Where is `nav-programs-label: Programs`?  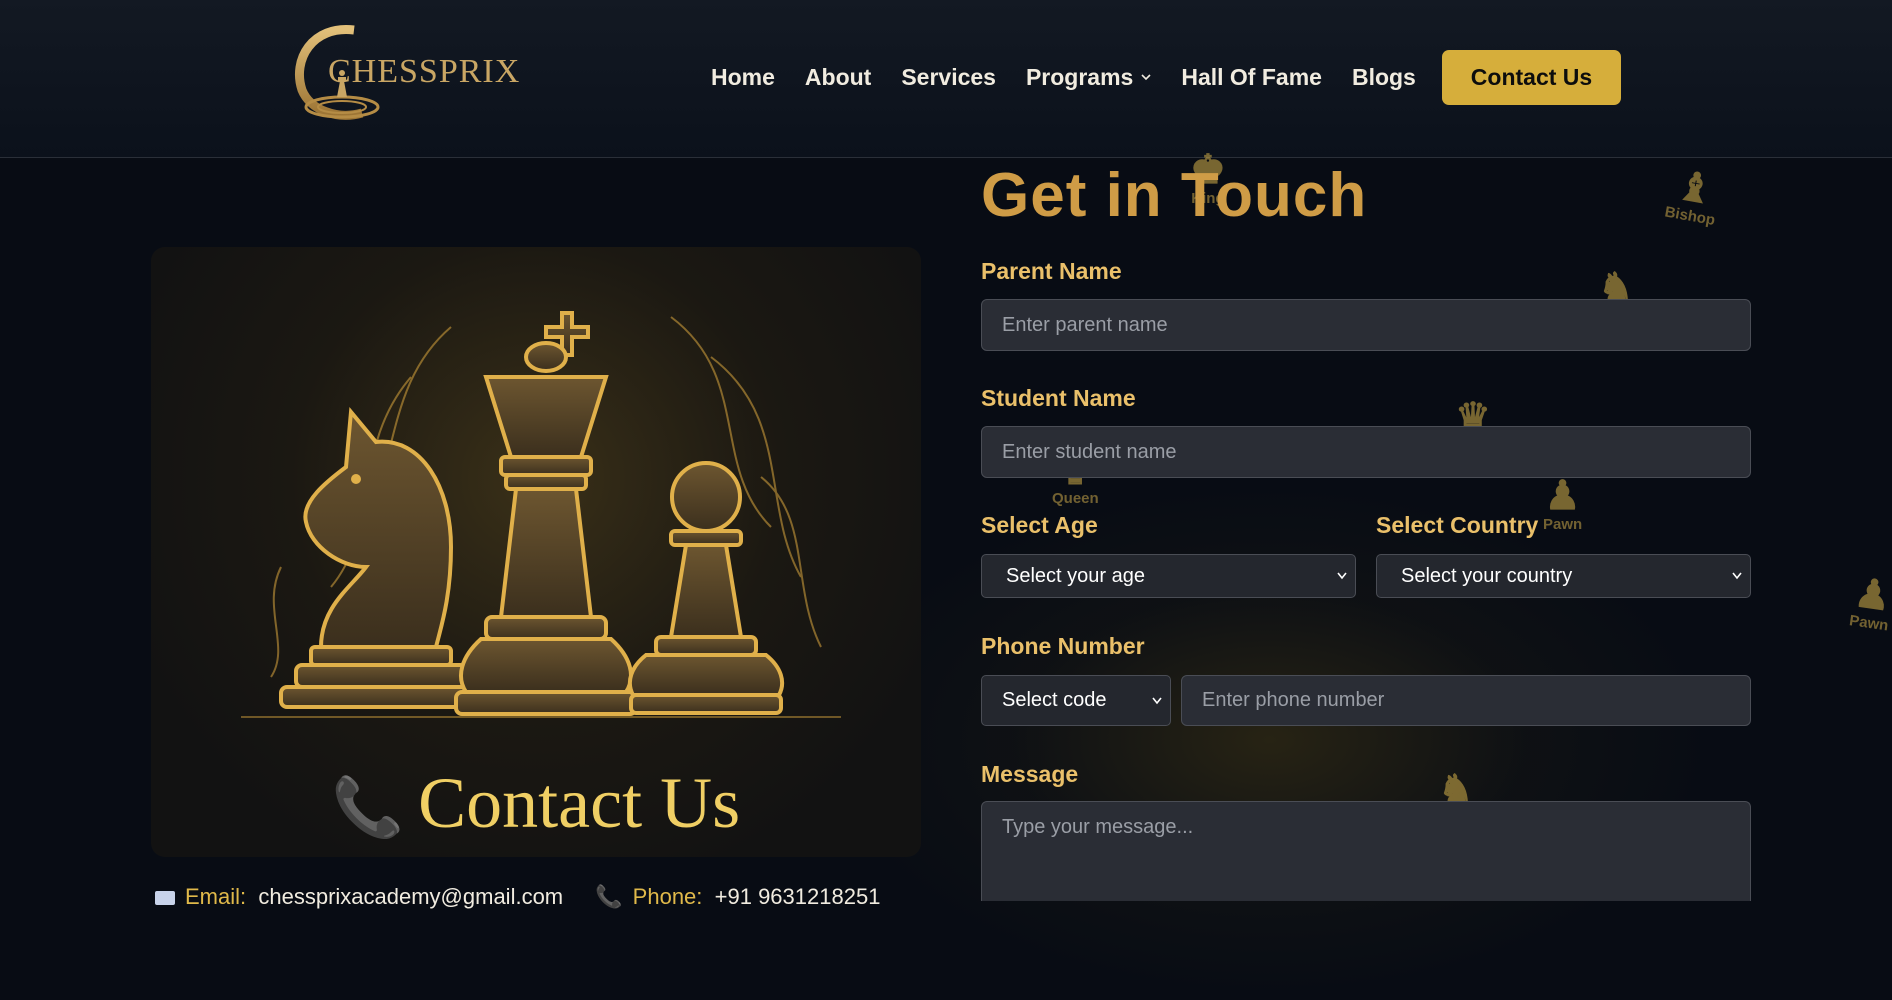
nav-programs-label: Programs is located at coordinates (1079, 76).